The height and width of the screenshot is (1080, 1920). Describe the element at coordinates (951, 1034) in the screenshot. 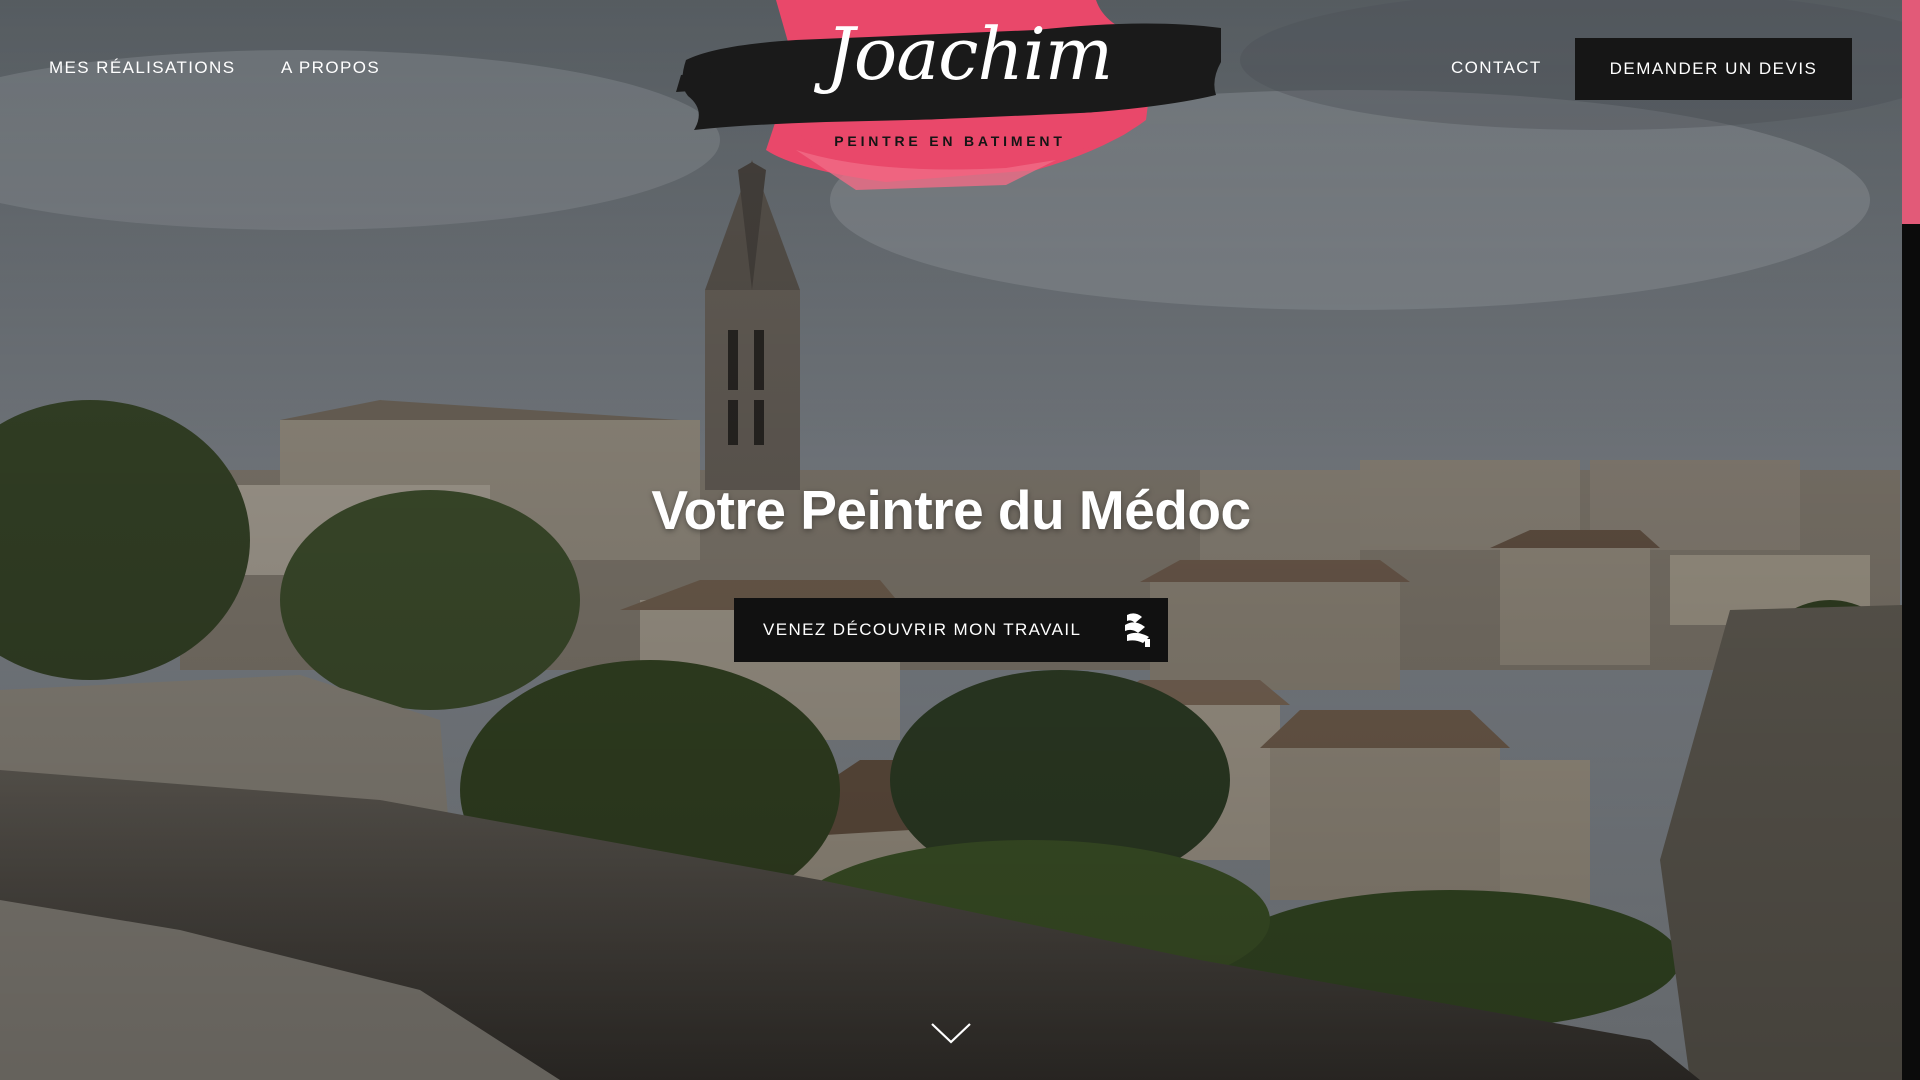

I see `chevron-down-icon` at that location.